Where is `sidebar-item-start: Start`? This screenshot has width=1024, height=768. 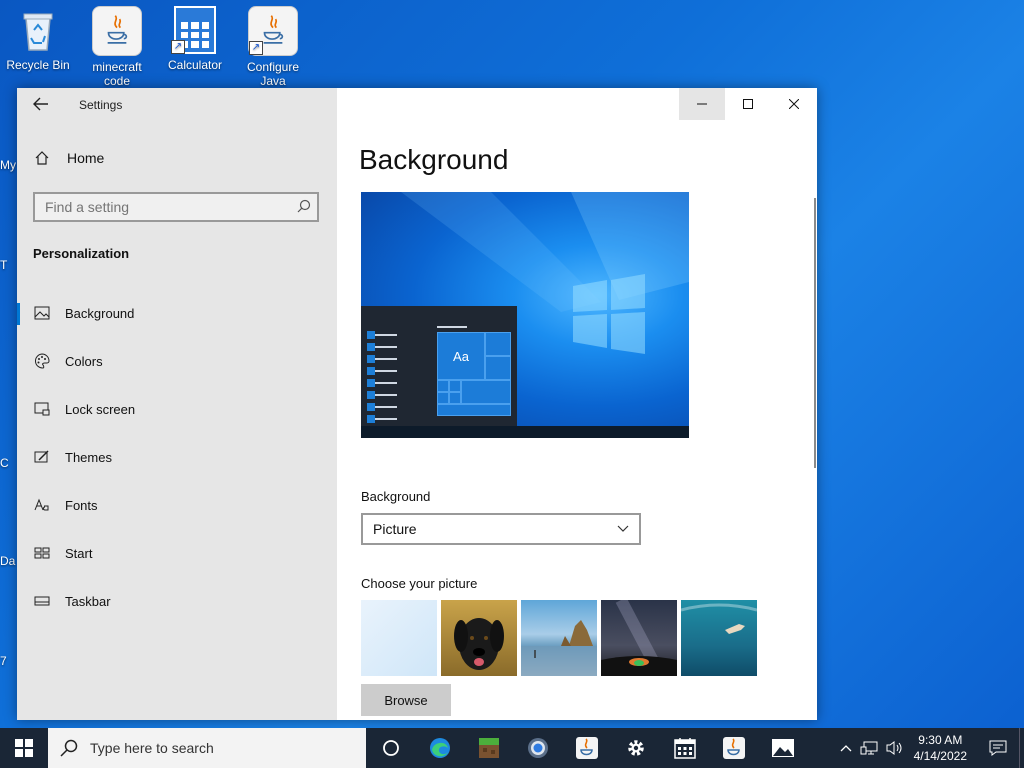
sidebar-item-start: Start is located at coordinates (177, 553).